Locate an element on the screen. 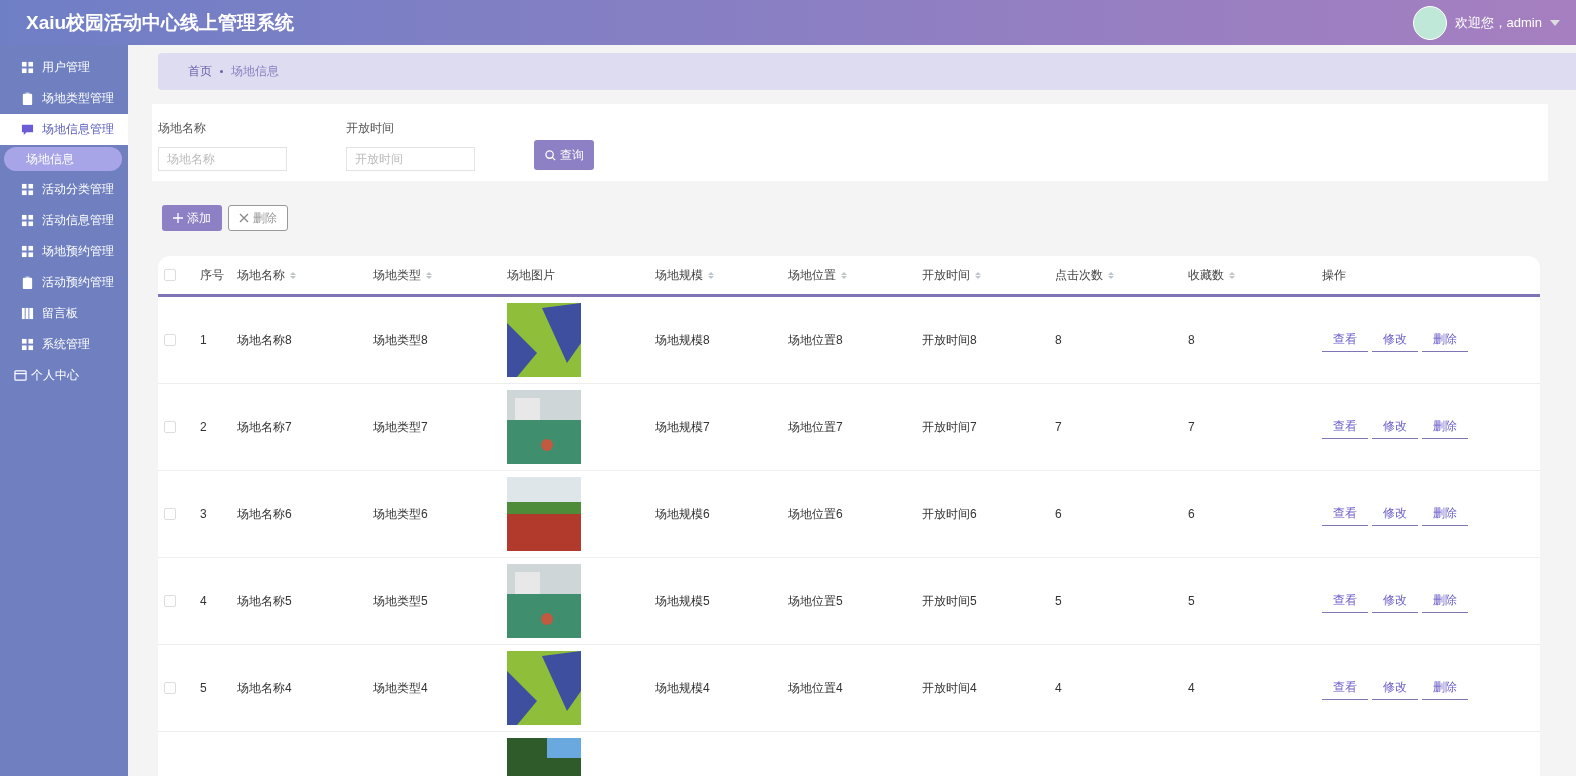  column-header: 场地名称 is located at coordinates (261, 275).